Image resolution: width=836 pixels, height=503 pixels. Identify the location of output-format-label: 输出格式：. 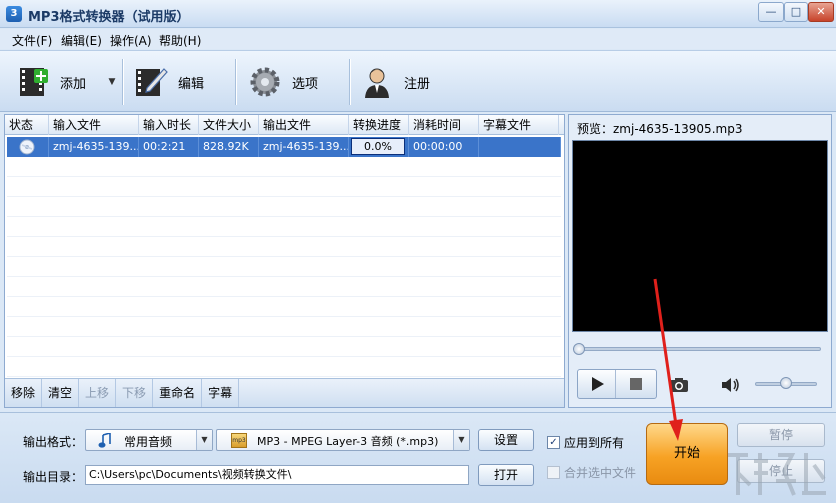
(53, 442).